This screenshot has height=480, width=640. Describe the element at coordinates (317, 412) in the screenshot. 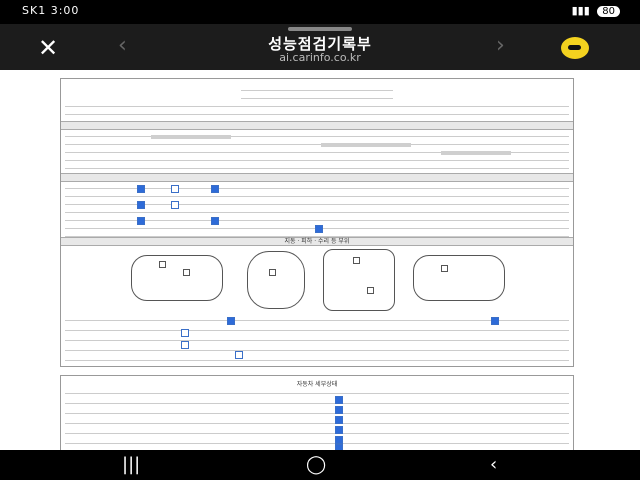

I see `detail-status-table: 자동차 세부상태` at that location.